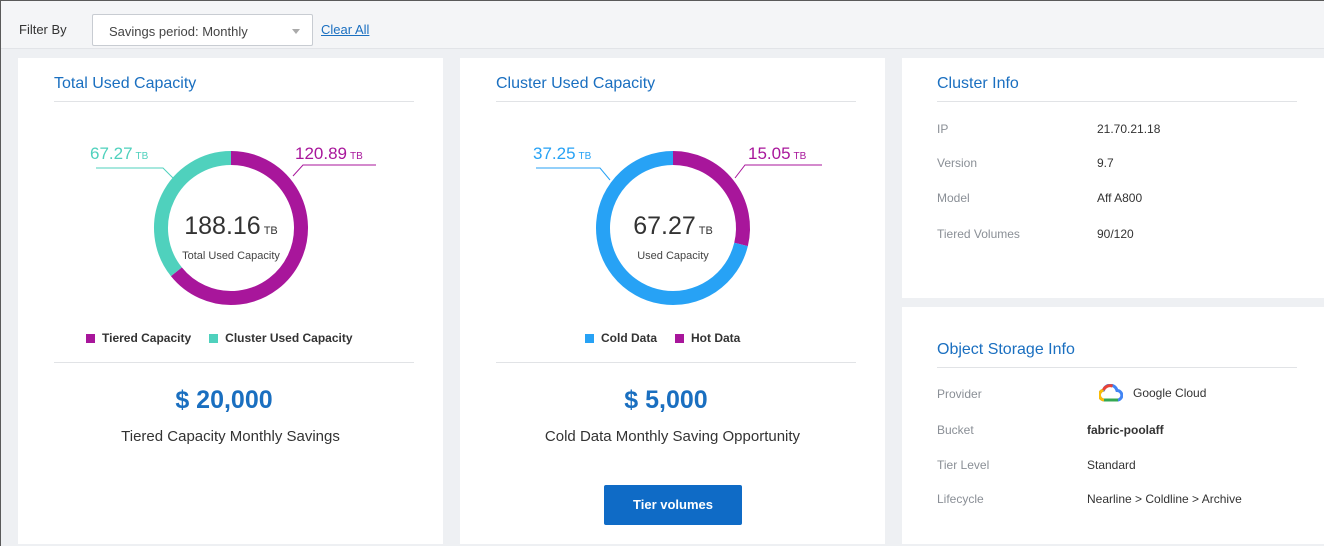 This screenshot has height=546, width=1324. I want to click on total-legend: Tiered Capacity Cluster Used Capacity, so click(219, 338).